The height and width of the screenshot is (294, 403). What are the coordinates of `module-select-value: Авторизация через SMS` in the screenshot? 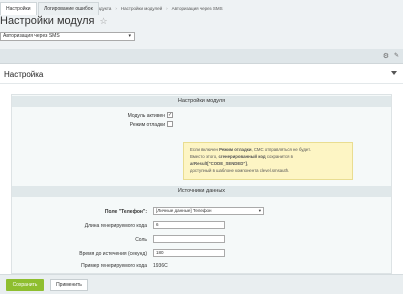 It's located at (31, 36).